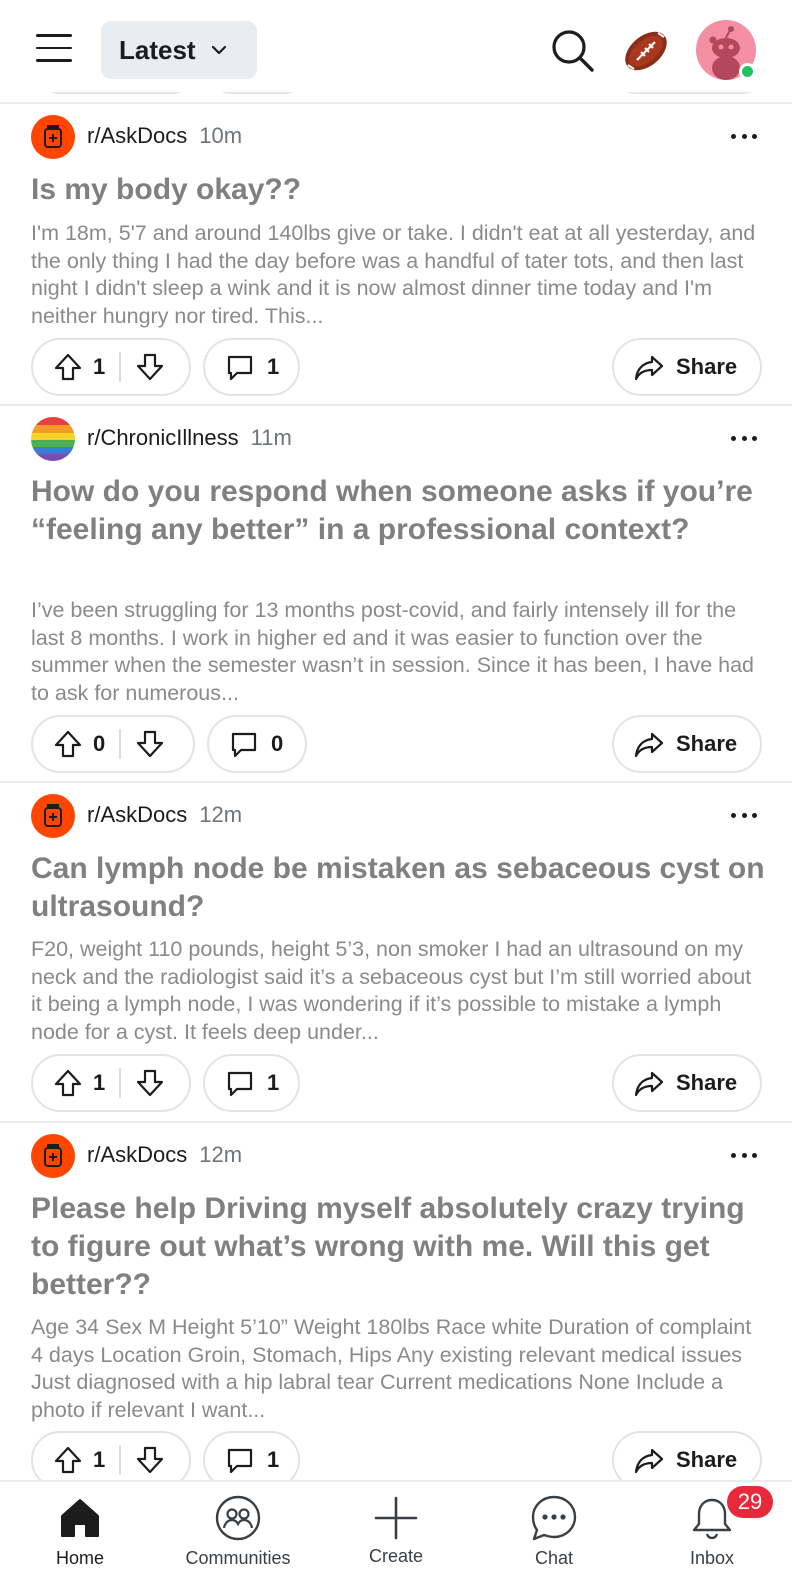 The width and height of the screenshot is (792, 1570). What do you see at coordinates (238, 1558) in the screenshot?
I see `nav-communities-label: Communities` at bounding box center [238, 1558].